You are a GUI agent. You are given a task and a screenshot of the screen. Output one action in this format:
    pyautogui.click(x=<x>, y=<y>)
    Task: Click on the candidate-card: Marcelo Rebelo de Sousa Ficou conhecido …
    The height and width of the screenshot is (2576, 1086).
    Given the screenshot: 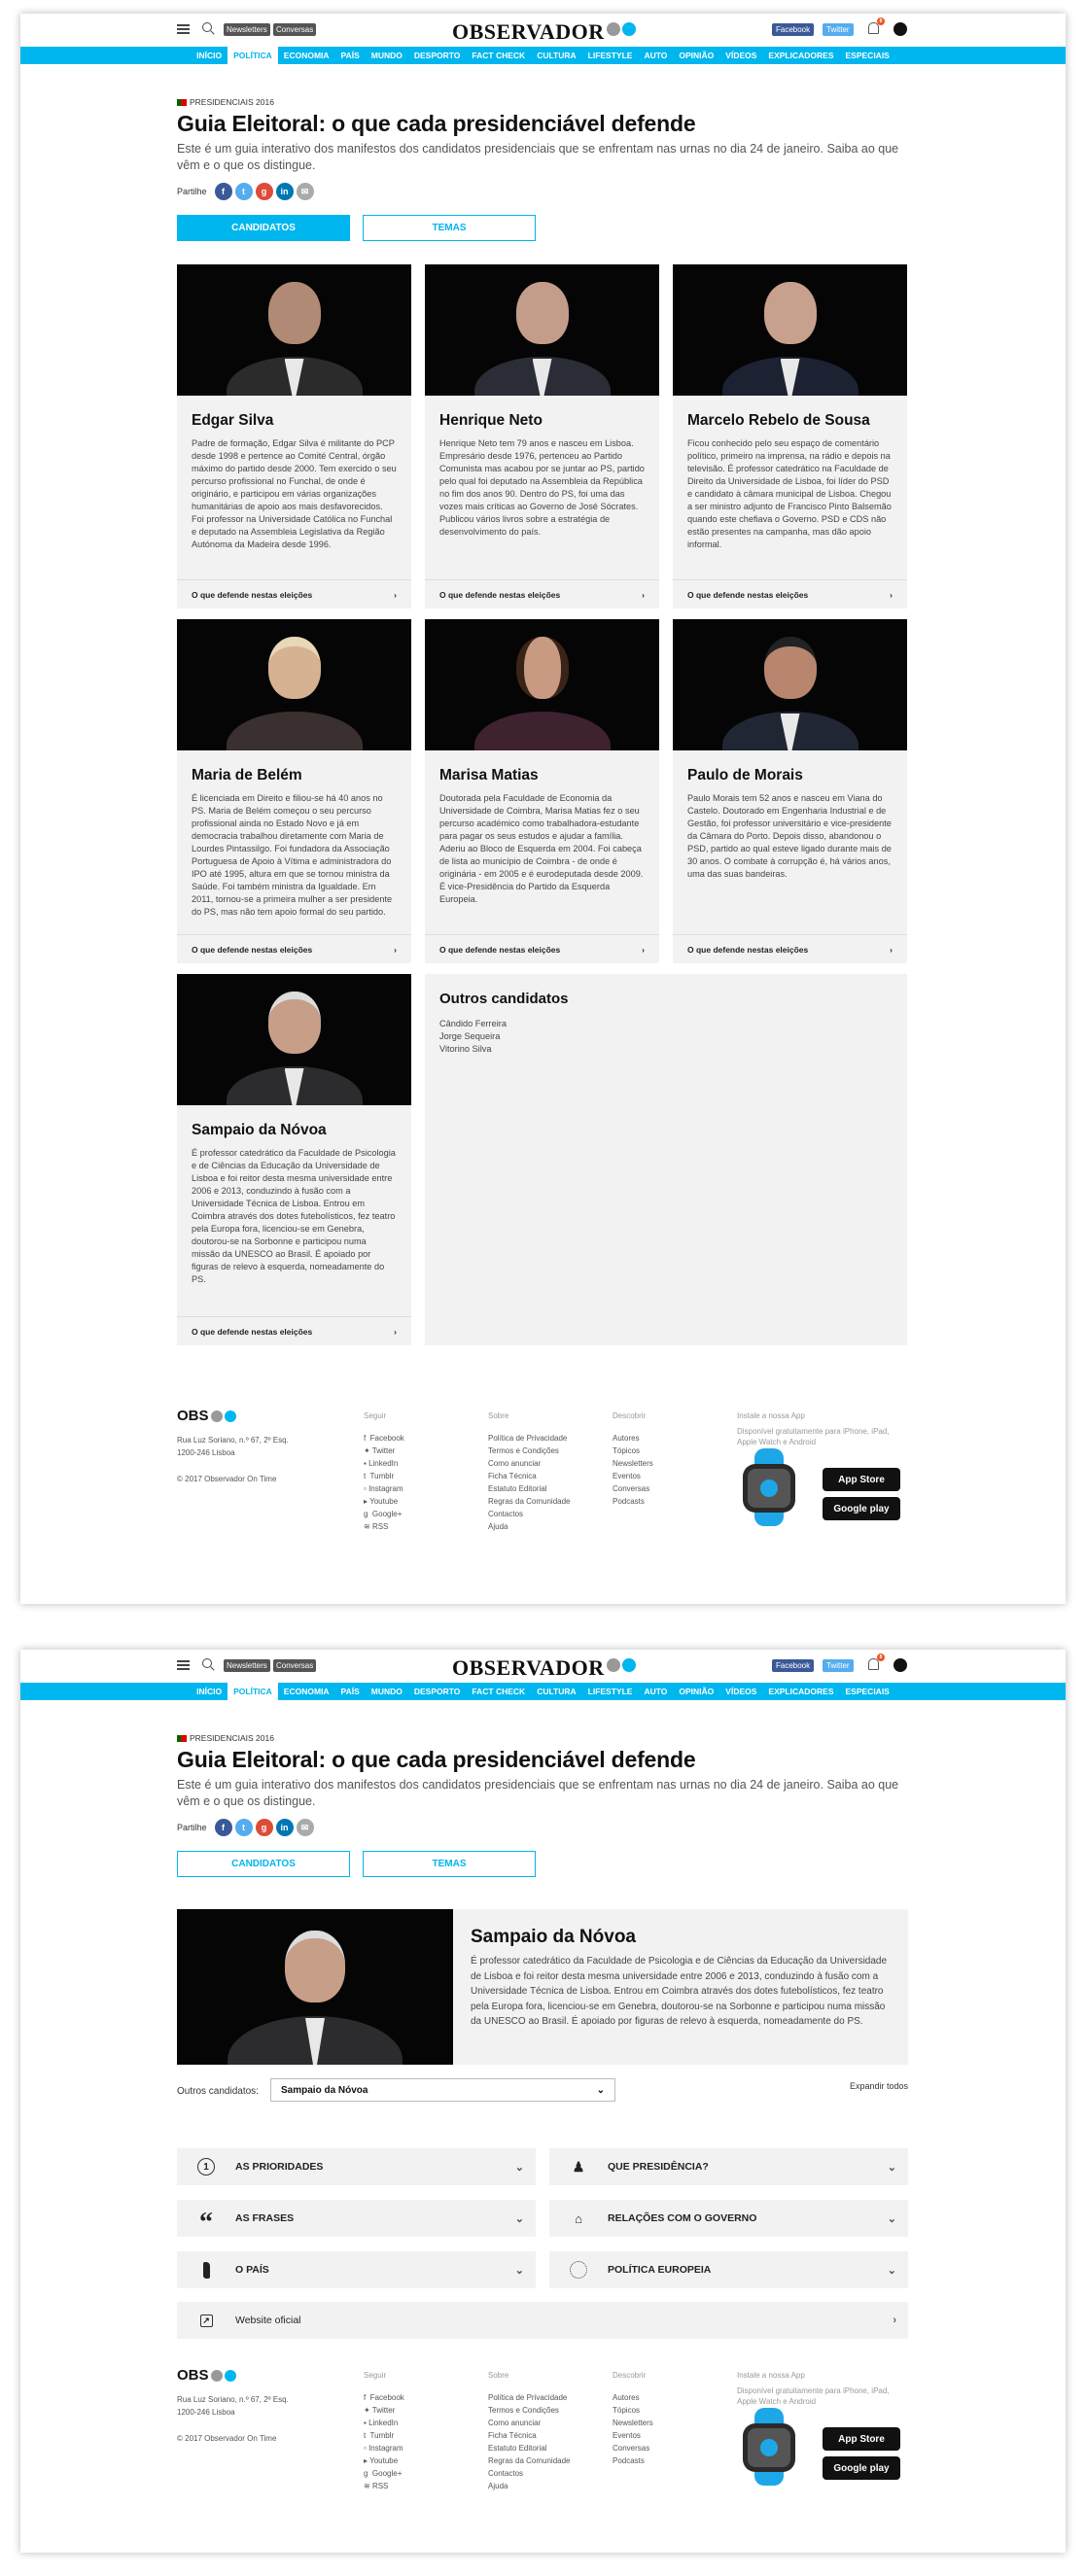 What is the action you would take?
    pyautogui.click(x=790, y=436)
    